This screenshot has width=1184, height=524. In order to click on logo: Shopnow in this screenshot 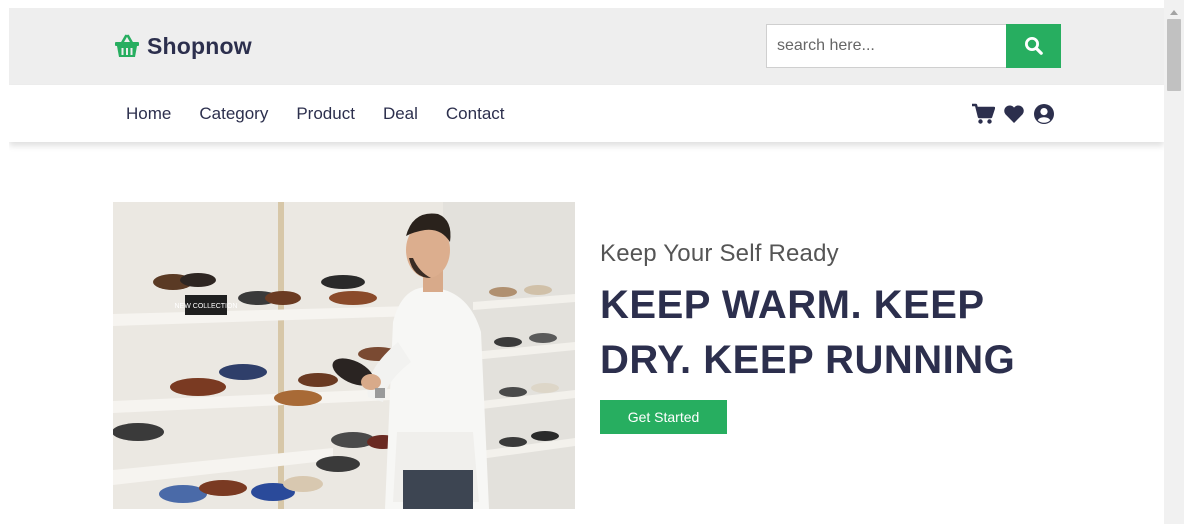, I will do `click(182, 46)`.